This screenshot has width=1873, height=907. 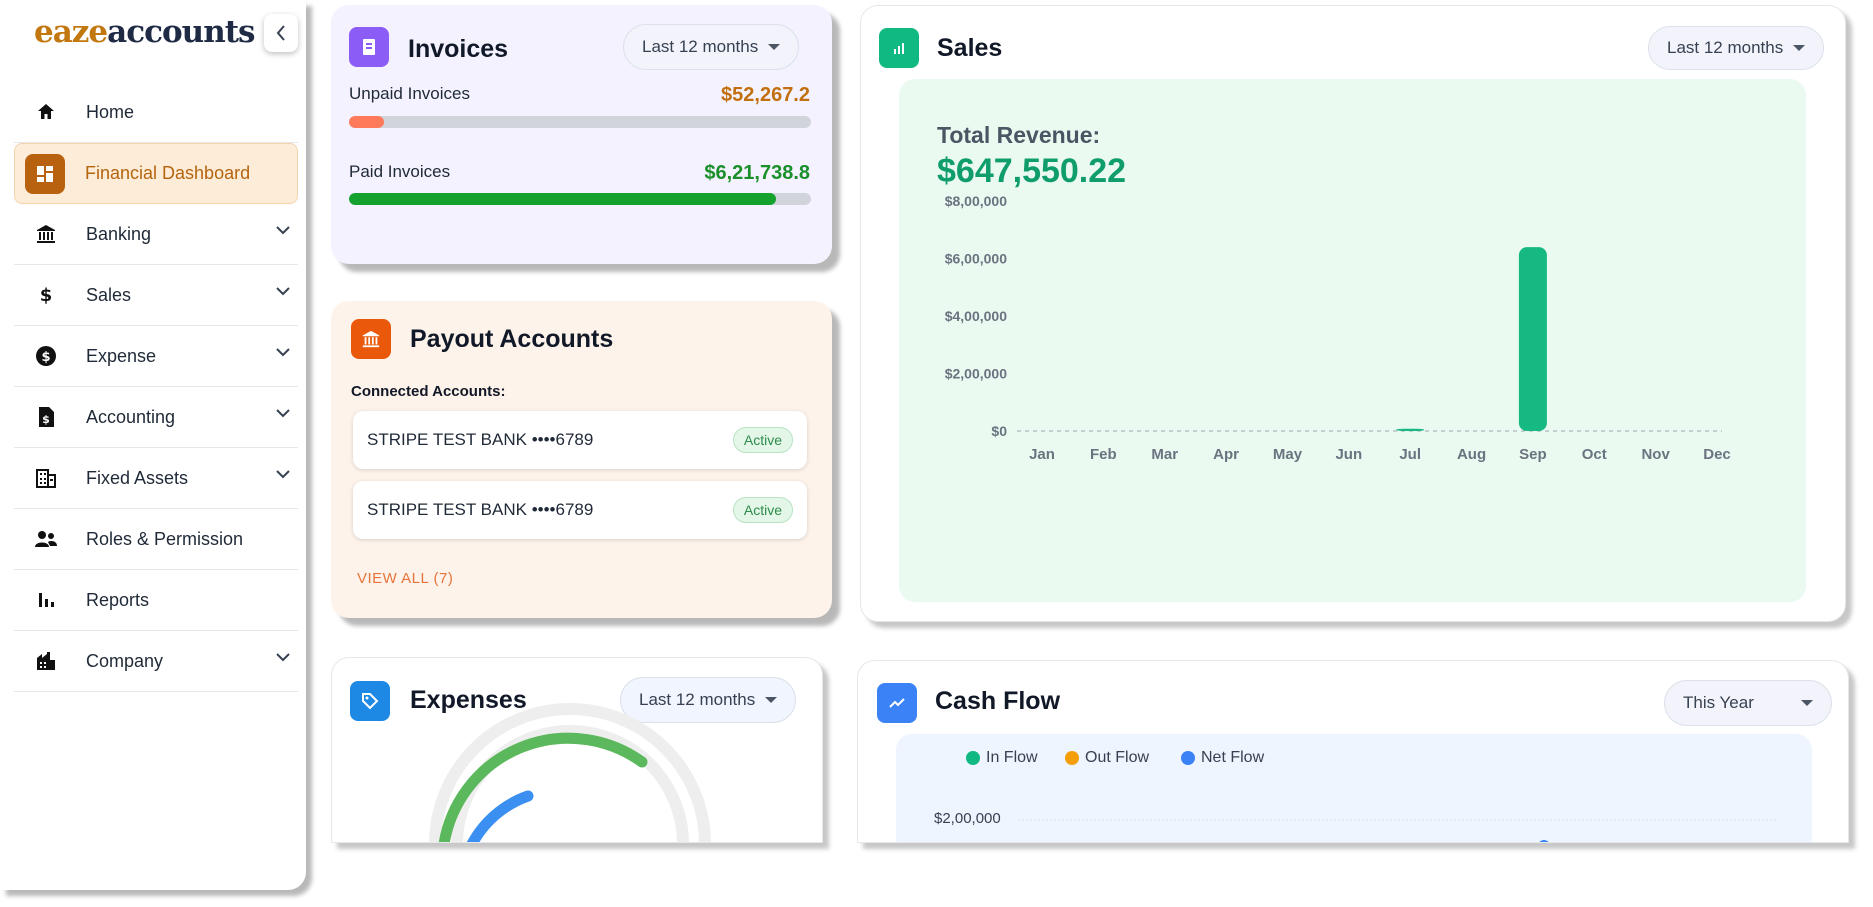 I want to click on x-tick-label: Jan, so click(x=1042, y=454).